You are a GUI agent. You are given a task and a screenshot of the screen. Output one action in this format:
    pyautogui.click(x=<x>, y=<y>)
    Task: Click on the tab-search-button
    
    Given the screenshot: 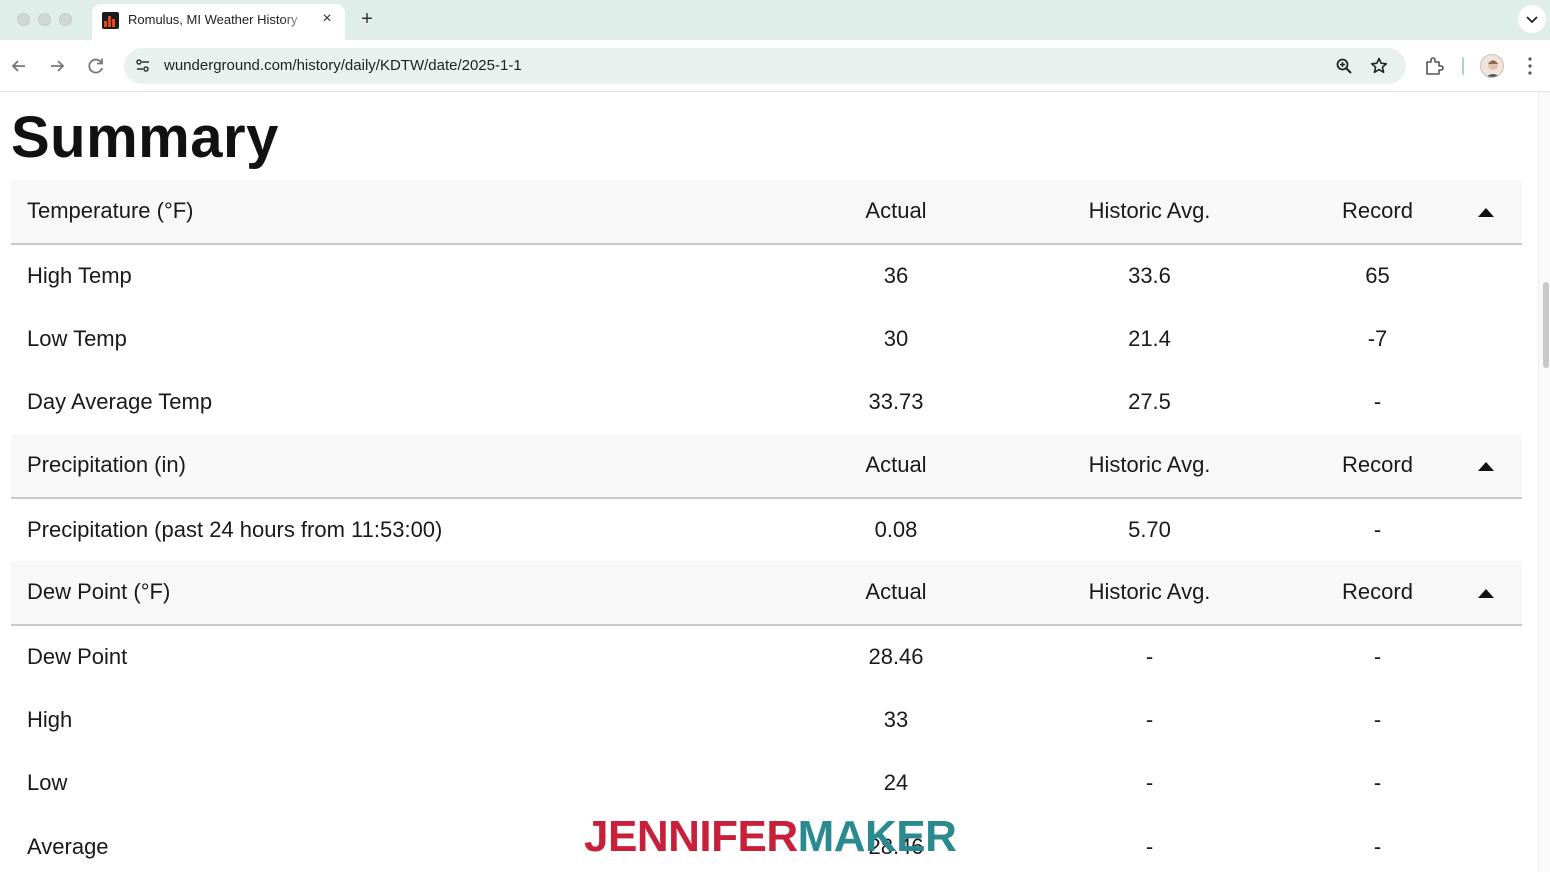 What is the action you would take?
    pyautogui.click(x=1532, y=19)
    